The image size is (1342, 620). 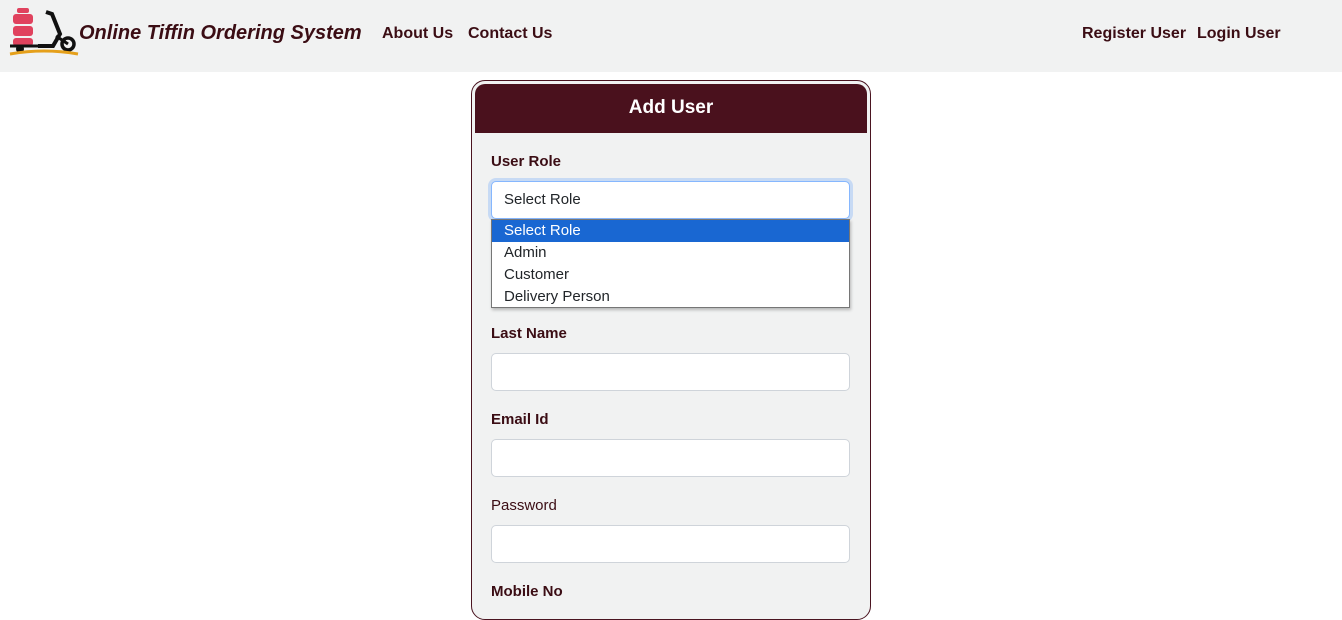 I want to click on password-input, so click(x=670, y=544).